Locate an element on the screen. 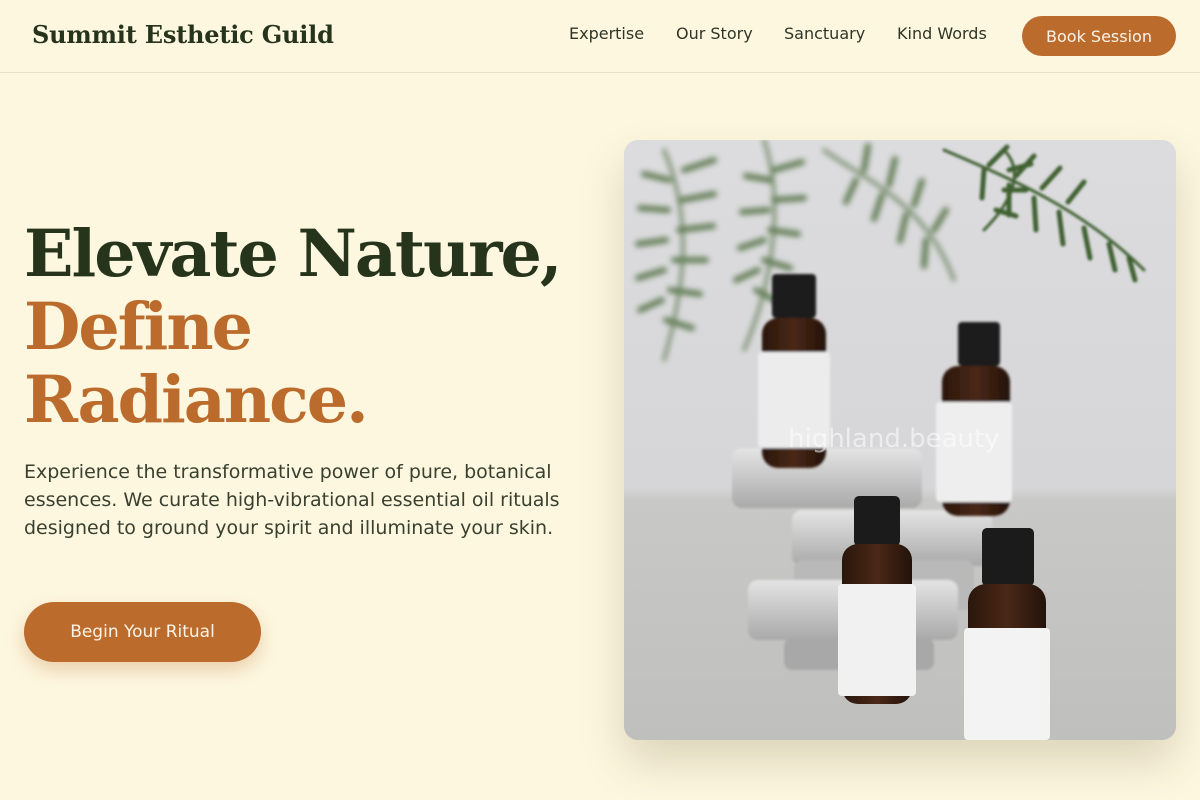 The width and height of the screenshot is (1200, 800). hero-title-line-1: Elevate Nature, is located at coordinates (293, 254).